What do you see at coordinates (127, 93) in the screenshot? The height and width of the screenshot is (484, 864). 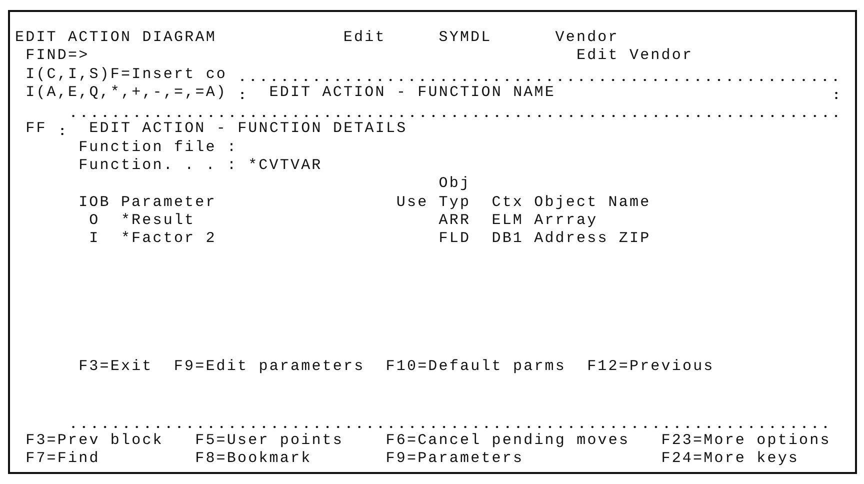 I see `action-hint: I(A,E,Q,*,+,-,=,=A)` at bounding box center [127, 93].